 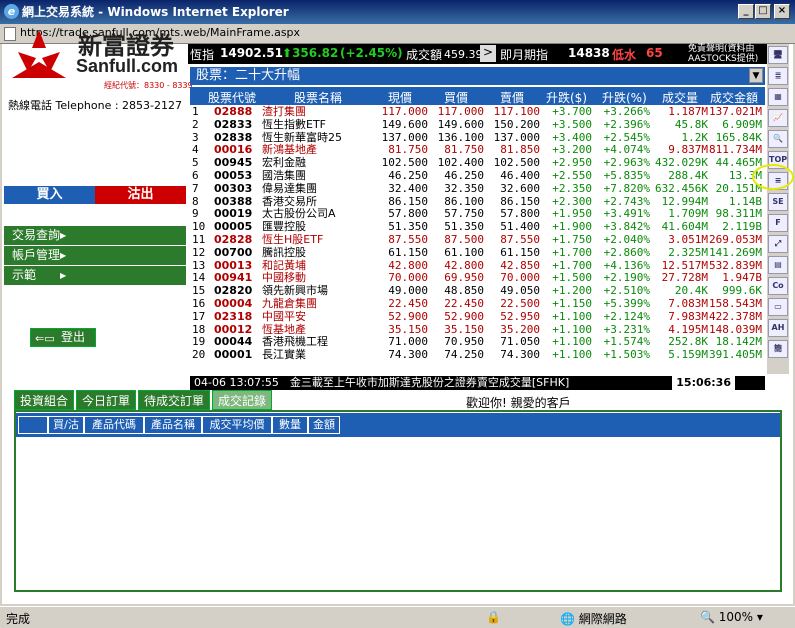 I want to click on ticker-next-button: >, so click(x=488, y=53).